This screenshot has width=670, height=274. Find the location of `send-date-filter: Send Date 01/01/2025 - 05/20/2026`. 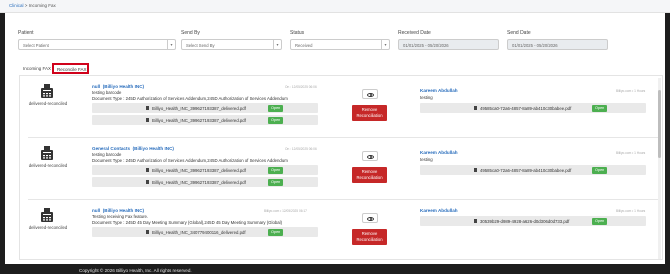

send-date-filter: Send Date 01/01/2025 - 05/20/2026 is located at coordinates (557, 40).